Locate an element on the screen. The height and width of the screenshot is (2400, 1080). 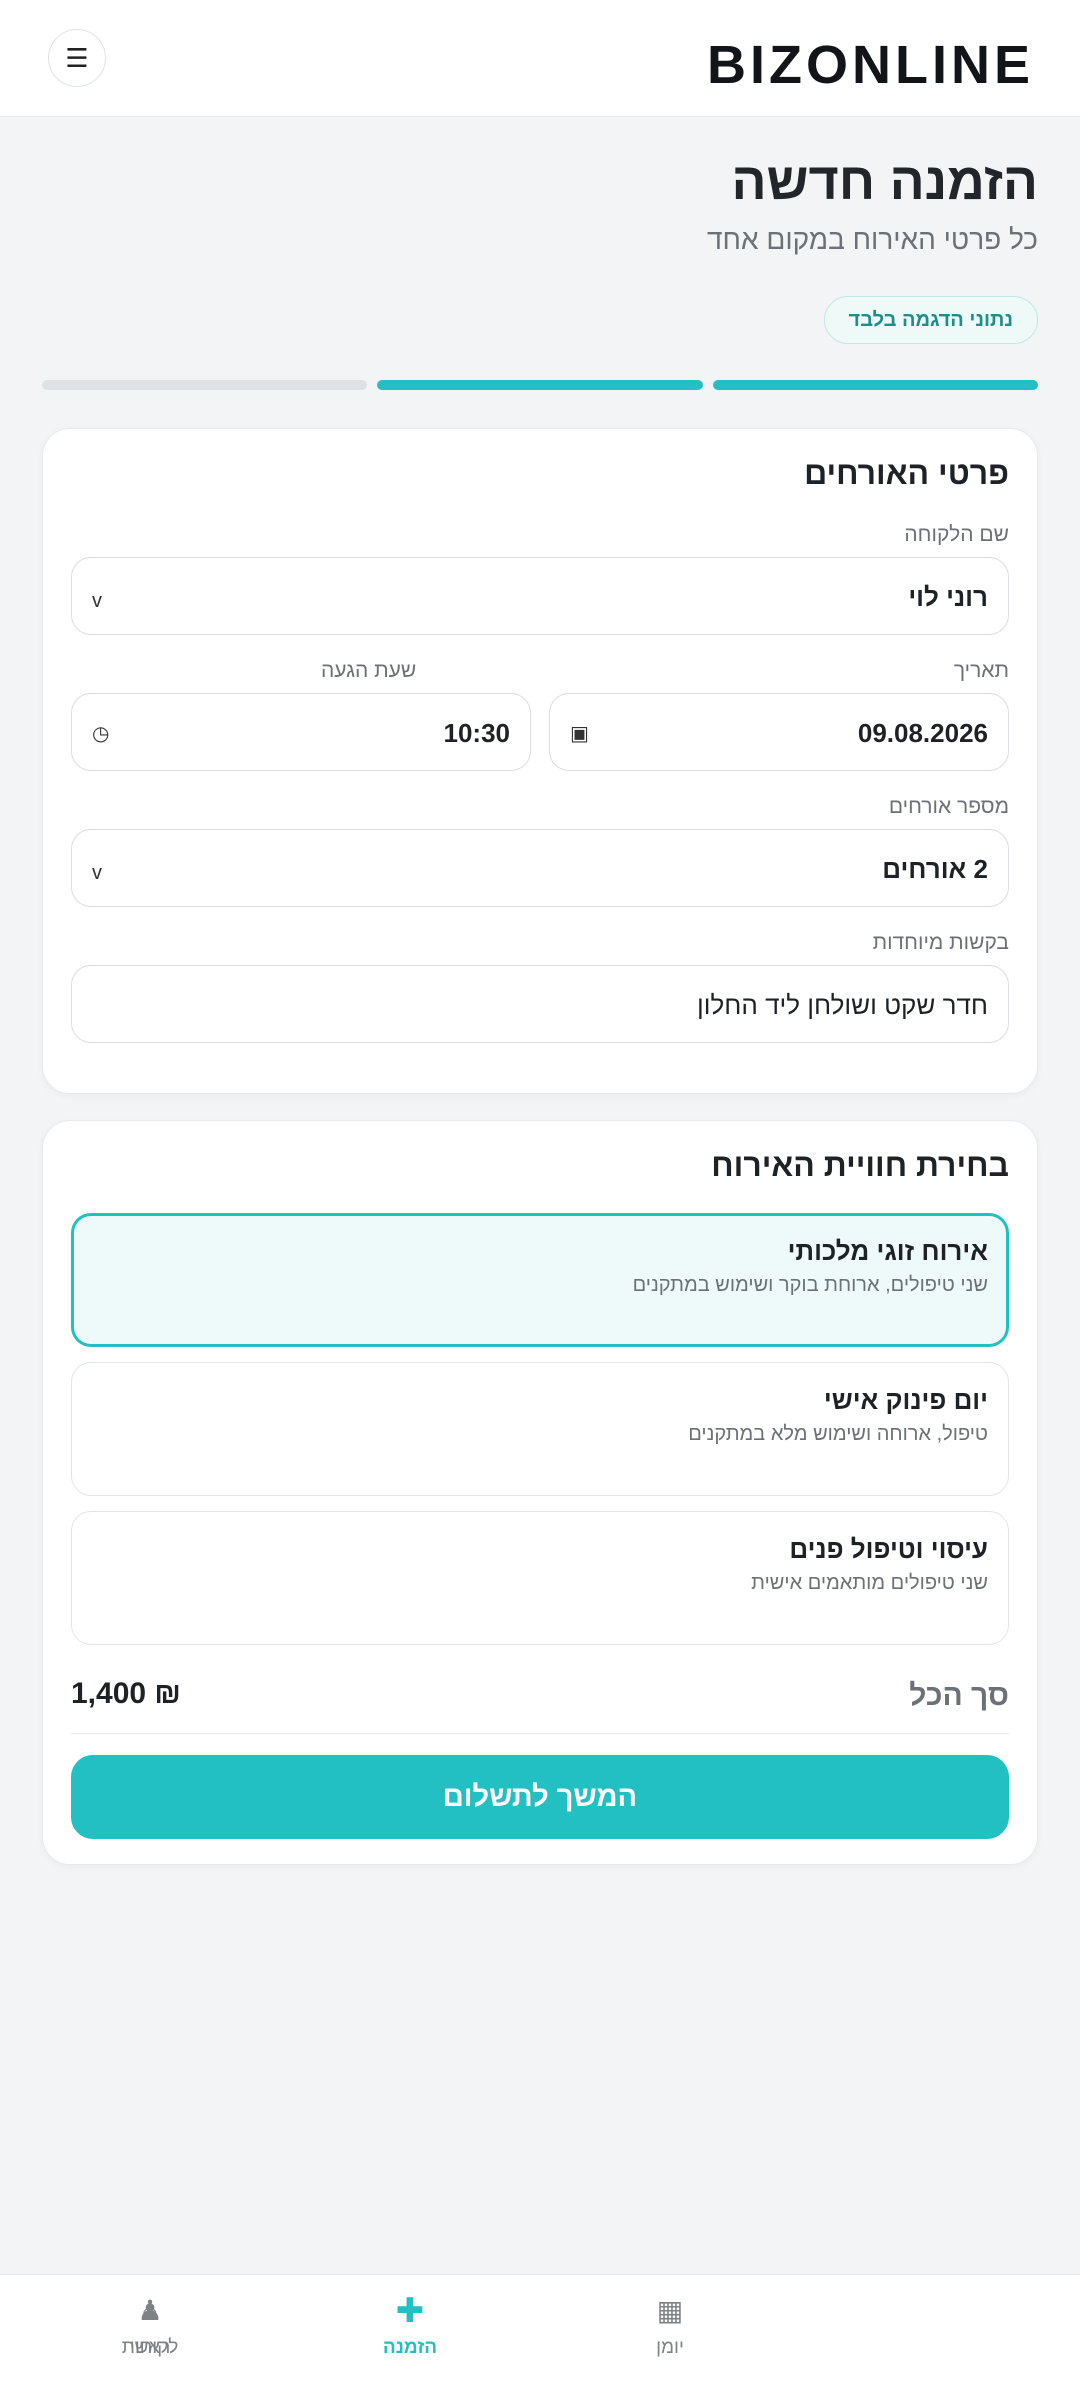
nav-label: יומן is located at coordinates (670, 2347).